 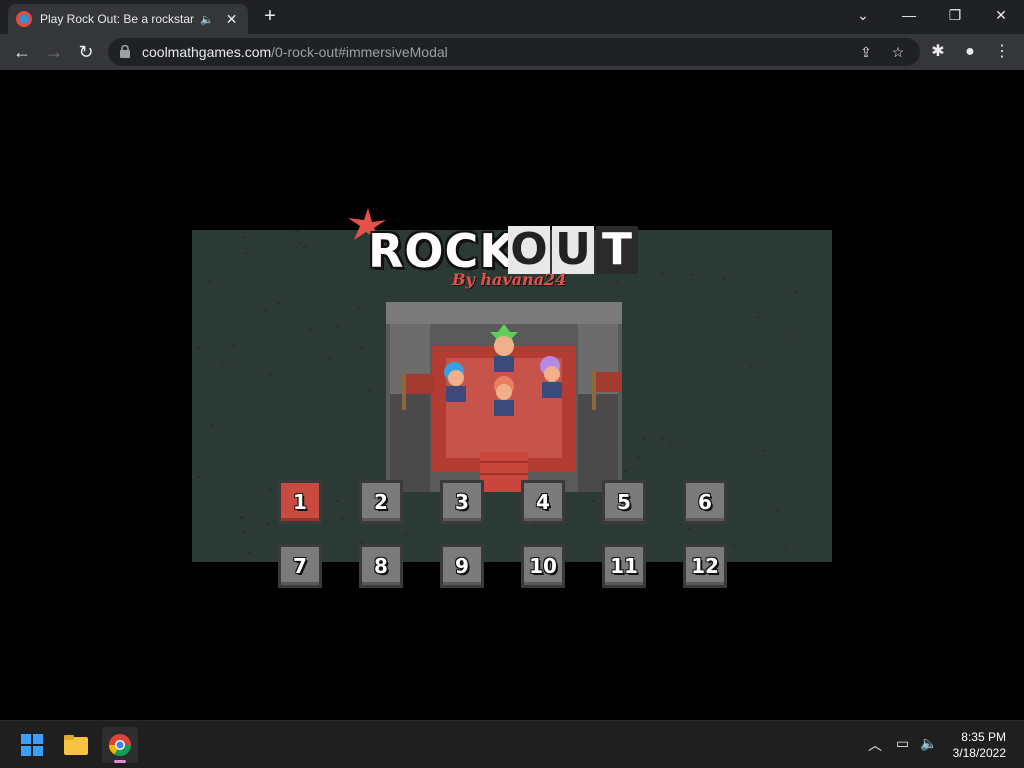 What do you see at coordinates (955, 15) in the screenshot?
I see `restore-button: ❐` at bounding box center [955, 15].